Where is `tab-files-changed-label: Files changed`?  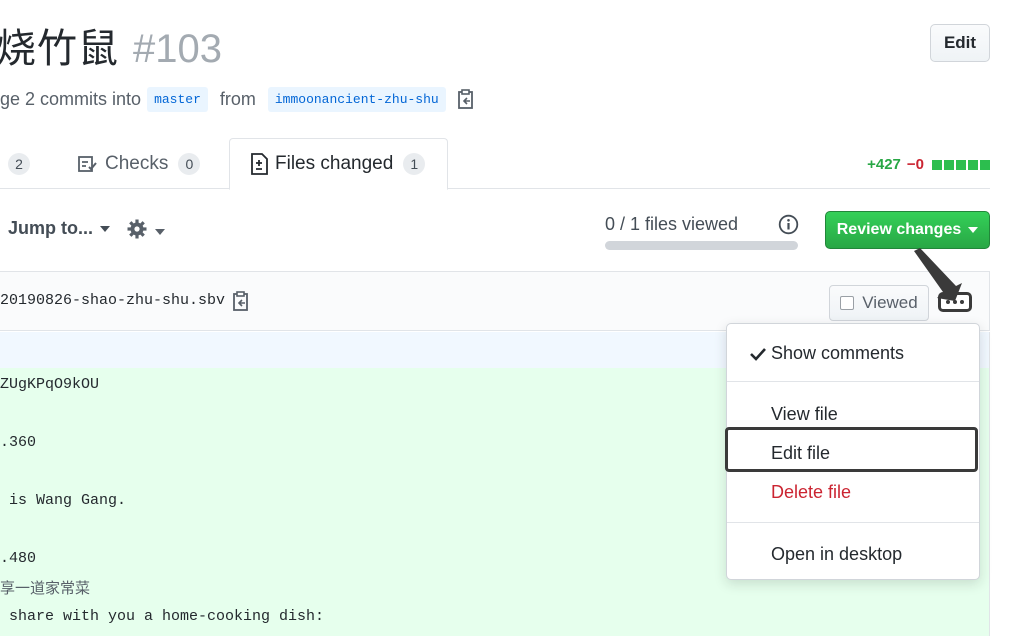
tab-files-changed-label: Files changed is located at coordinates (334, 163).